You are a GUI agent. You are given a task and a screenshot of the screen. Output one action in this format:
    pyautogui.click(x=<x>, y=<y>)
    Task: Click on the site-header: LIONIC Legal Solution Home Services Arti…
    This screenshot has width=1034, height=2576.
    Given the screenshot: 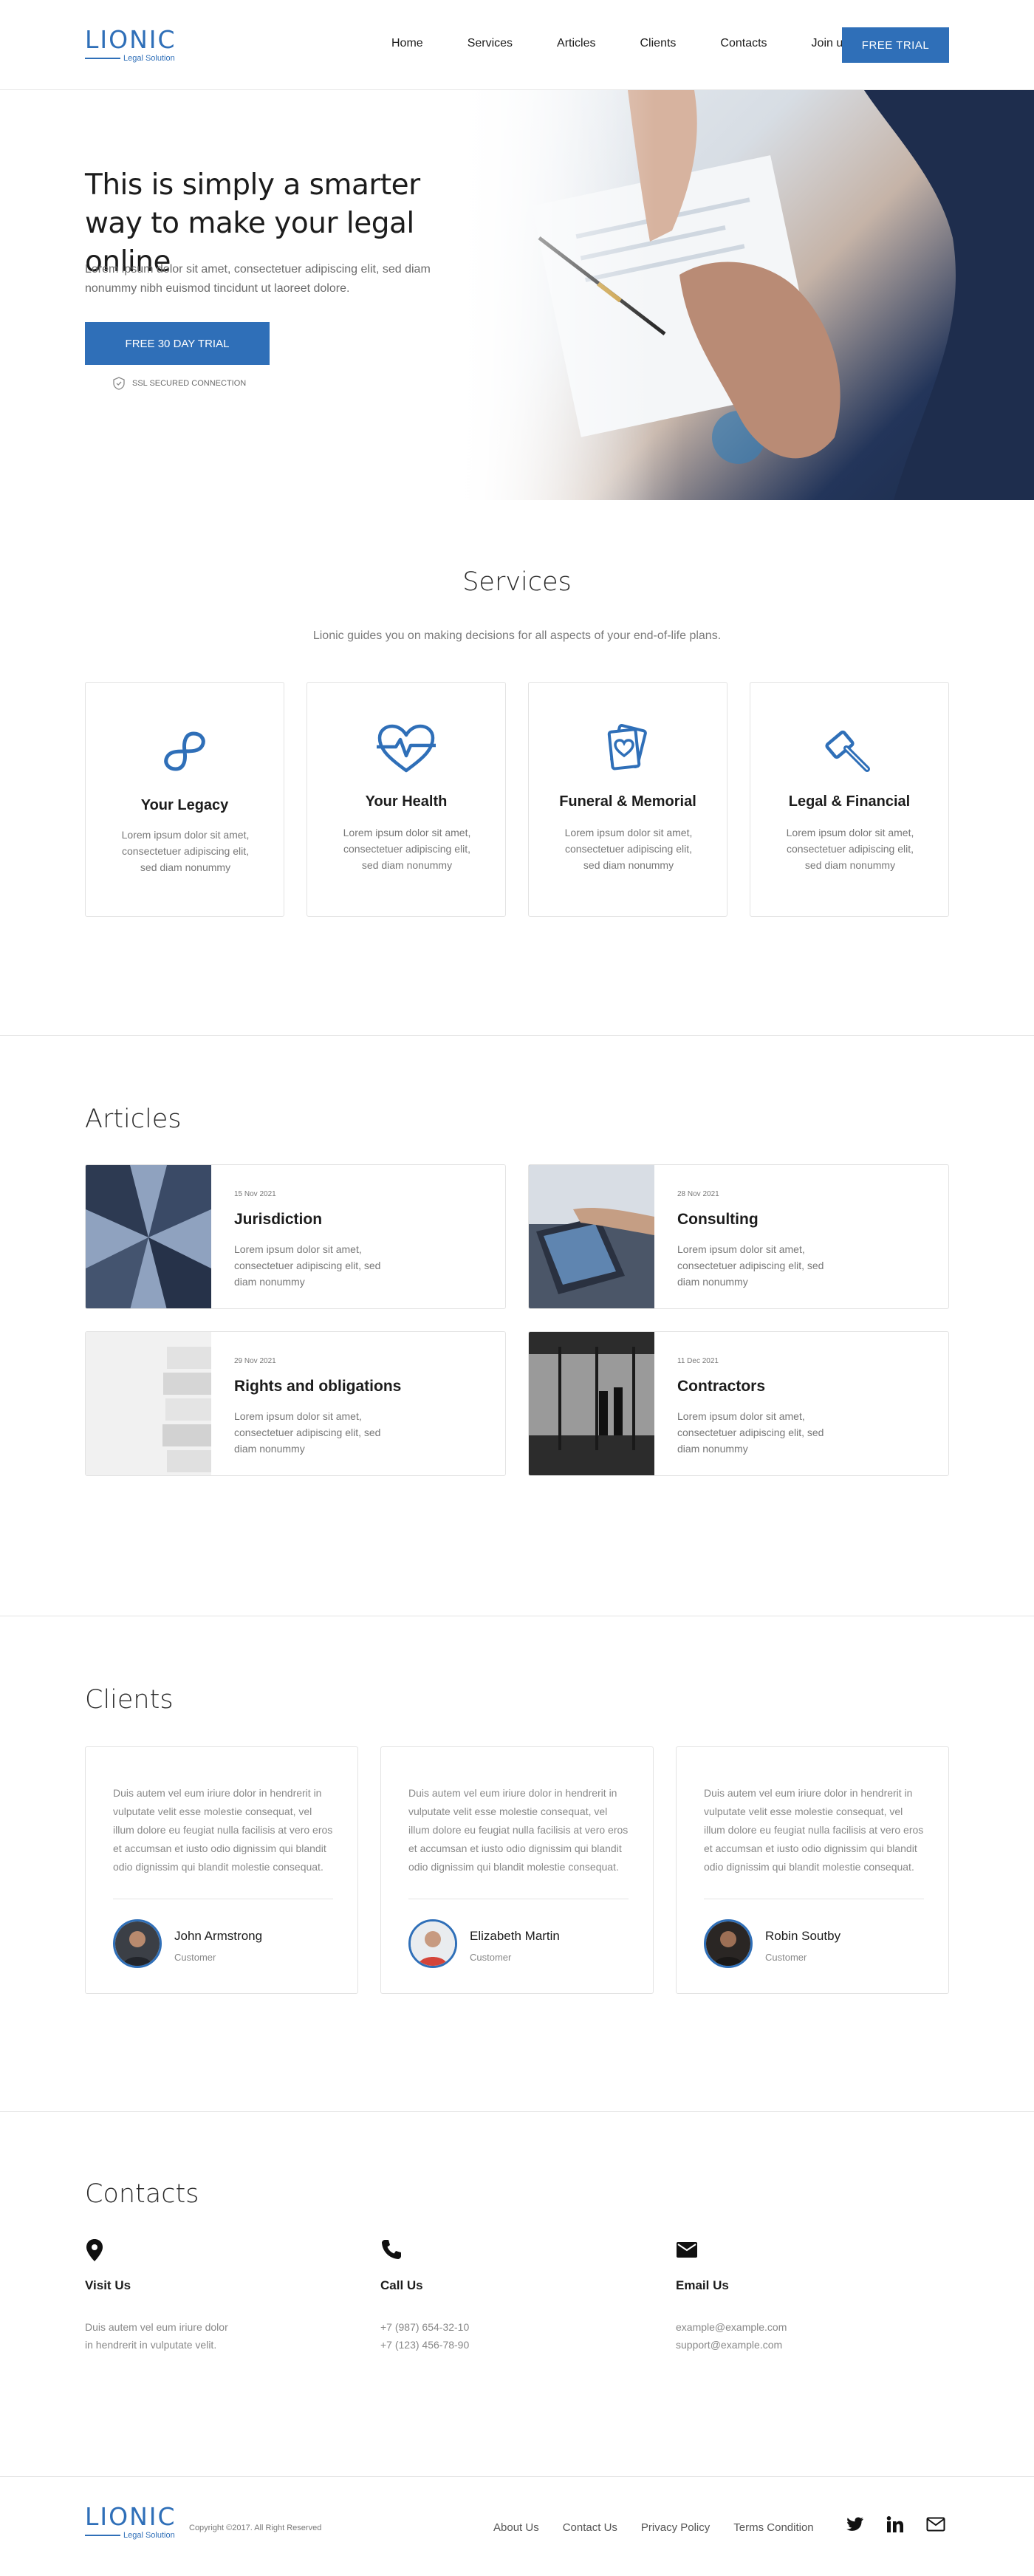 What is the action you would take?
    pyautogui.click(x=517, y=45)
    